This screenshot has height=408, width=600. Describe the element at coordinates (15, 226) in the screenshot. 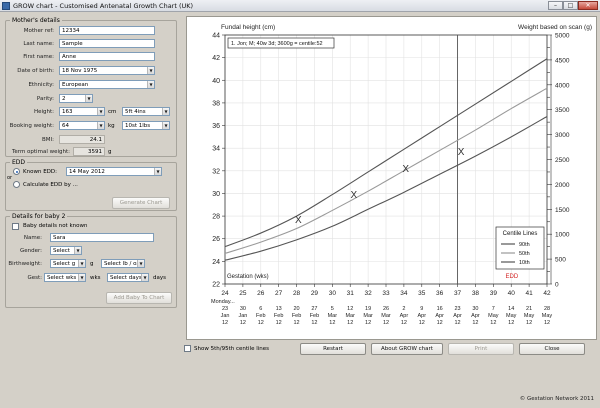

I see `baby-unknown-checkbox` at that location.